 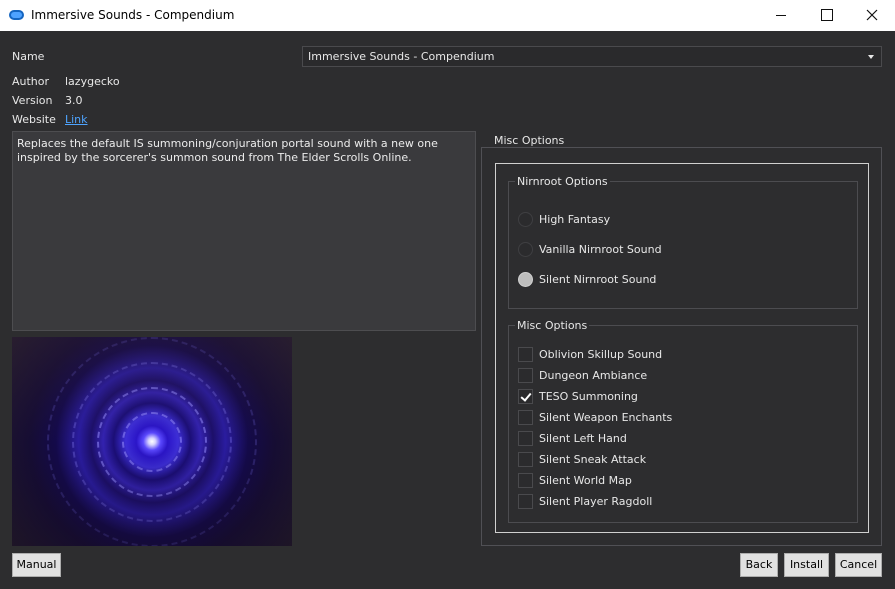 I want to click on install-button: Install, so click(x=806, y=565).